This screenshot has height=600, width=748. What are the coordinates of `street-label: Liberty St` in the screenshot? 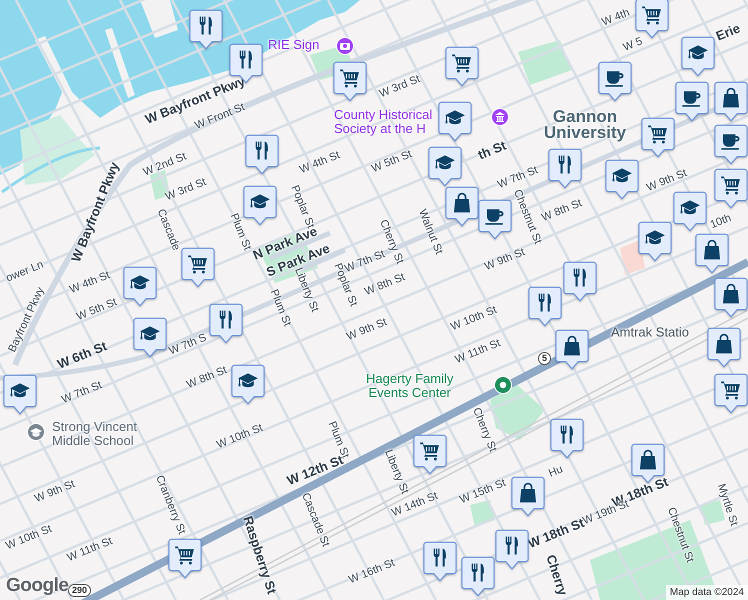 It's located at (396, 472).